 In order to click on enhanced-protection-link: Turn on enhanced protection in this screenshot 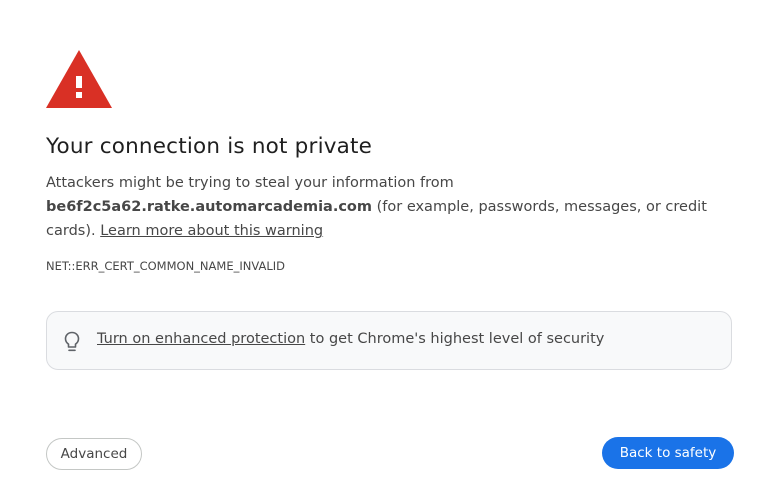, I will do `click(201, 339)`.